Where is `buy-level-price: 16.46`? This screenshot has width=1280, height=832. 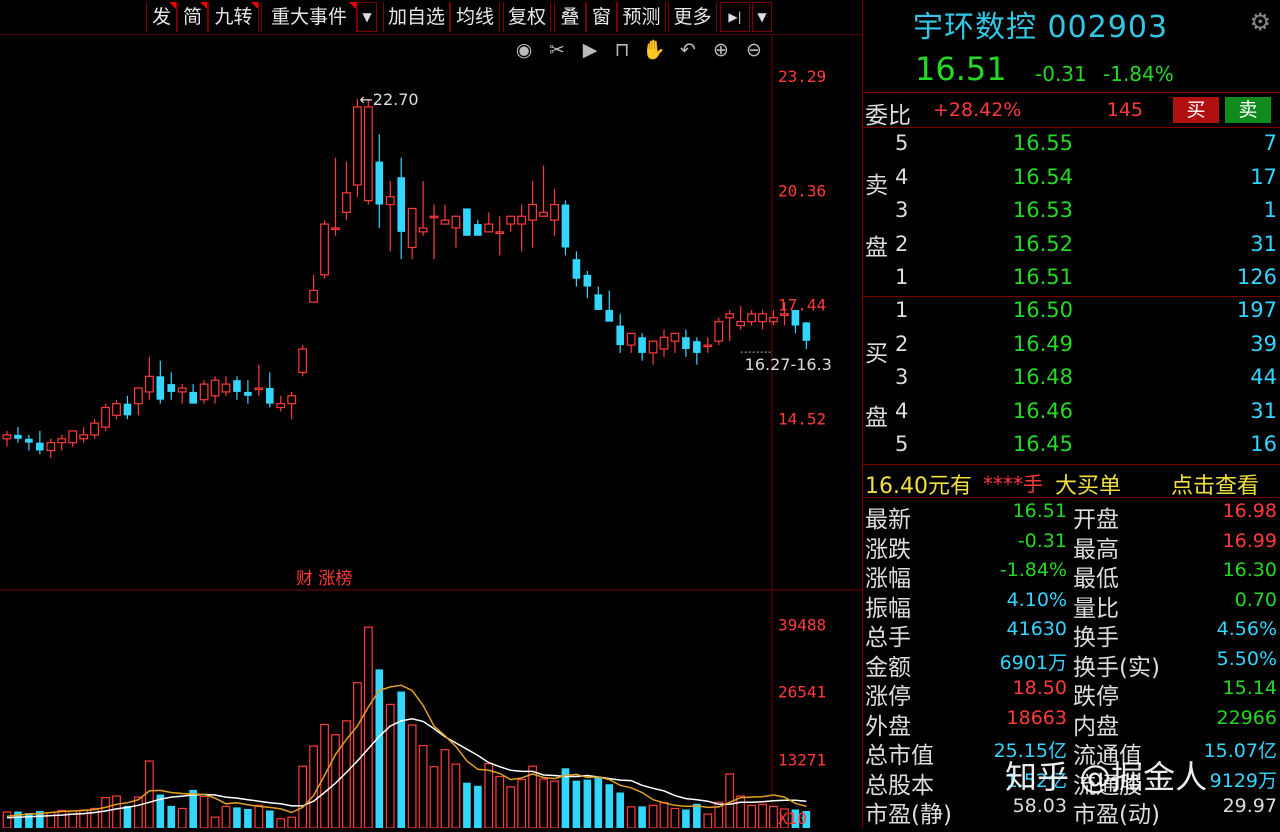
buy-level-price: 16.46 is located at coordinates (1033, 411).